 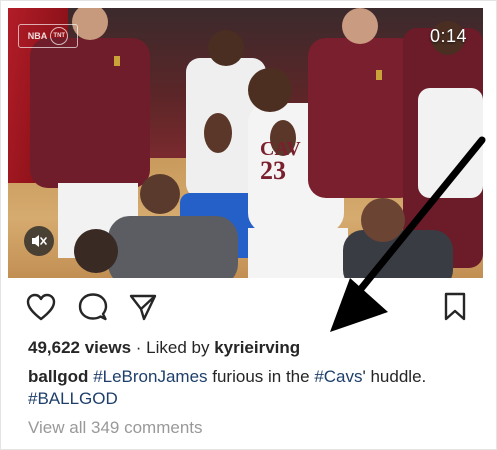 I want to click on share-button, so click(x=143, y=307).